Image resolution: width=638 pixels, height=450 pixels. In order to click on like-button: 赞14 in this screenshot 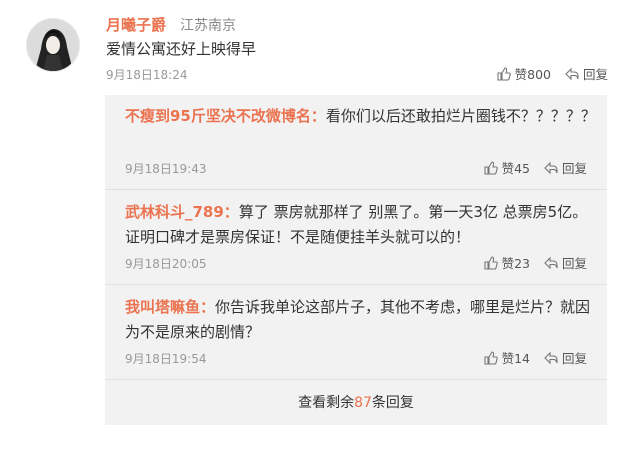, I will do `click(507, 357)`.